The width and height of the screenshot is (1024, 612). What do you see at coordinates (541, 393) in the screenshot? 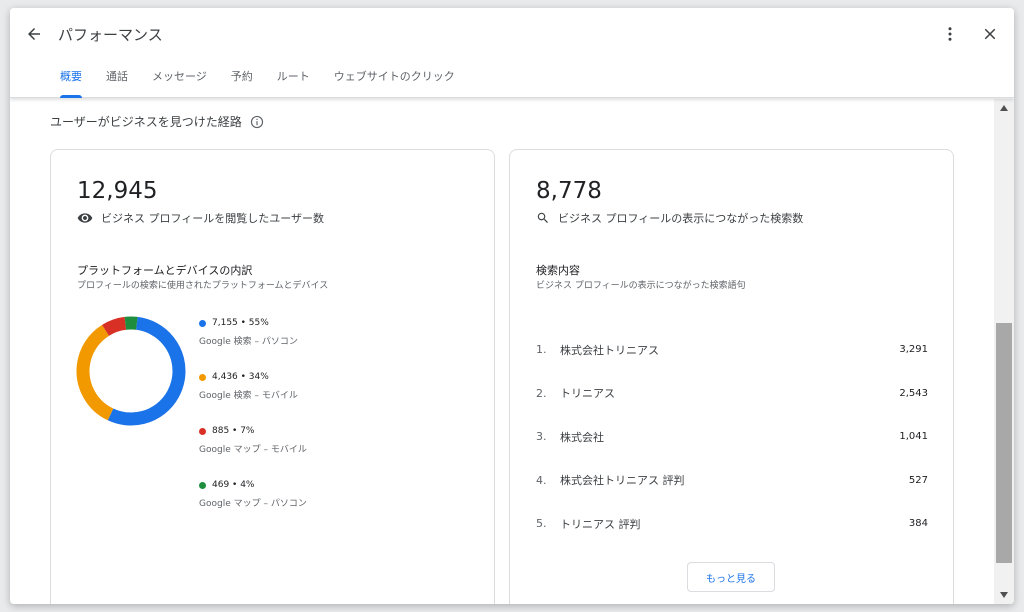
I see `query-rank: 2.` at bounding box center [541, 393].